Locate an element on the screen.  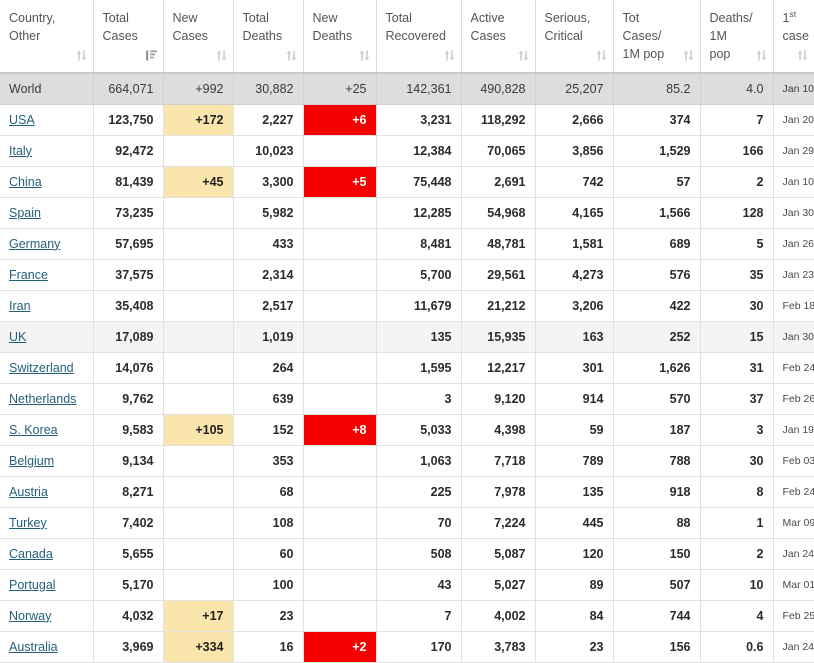
cell-new_deaths is located at coordinates (340, 461).